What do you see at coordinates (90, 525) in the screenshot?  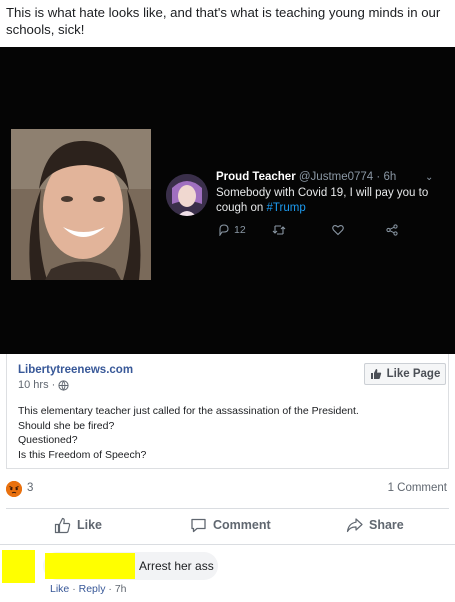 I see `like-button-label: Like` at bounding box center [90, 525].